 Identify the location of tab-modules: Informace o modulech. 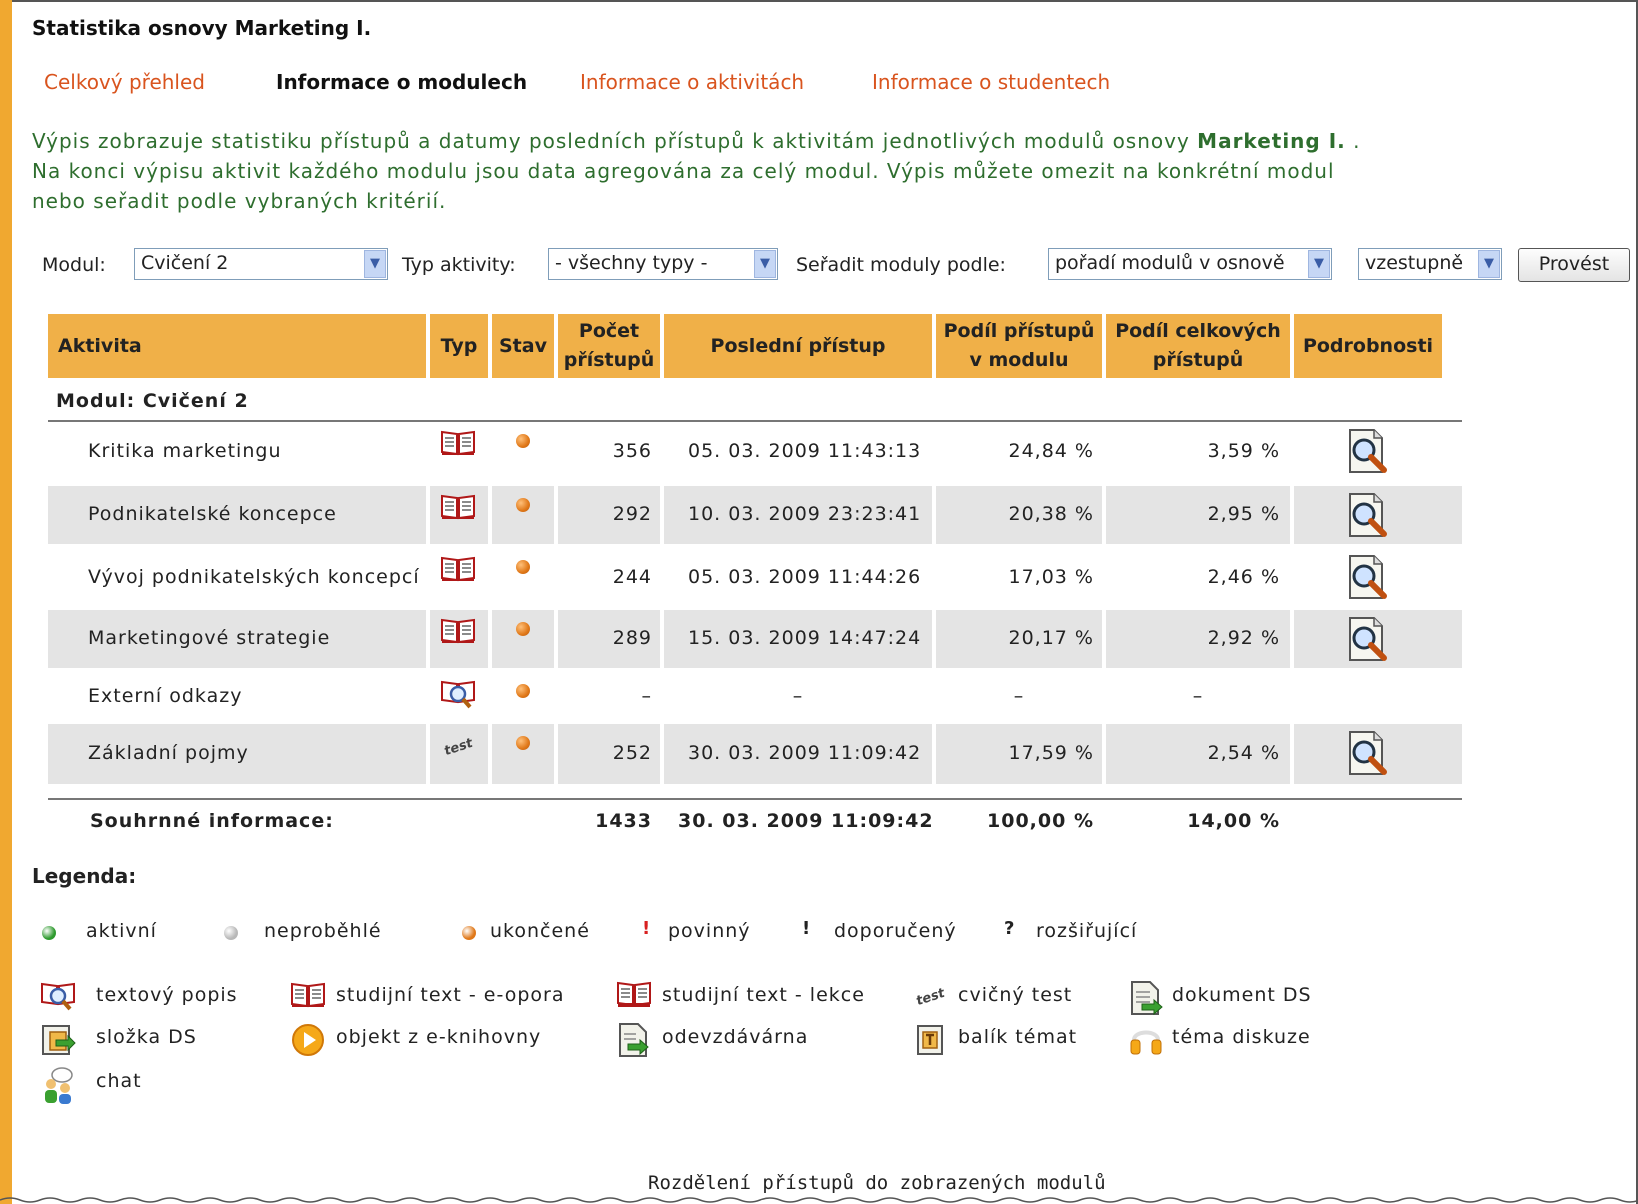
(401, 82).